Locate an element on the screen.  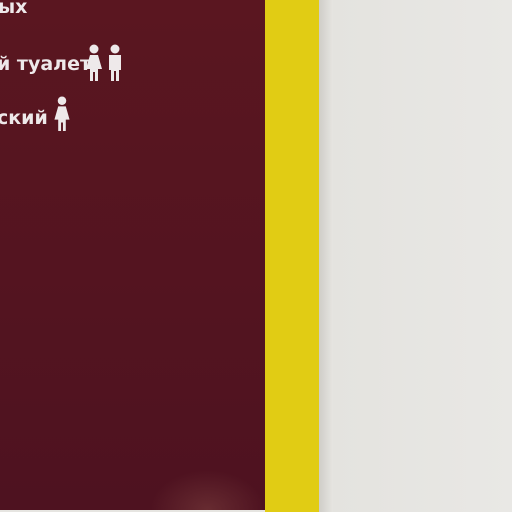
sign-line-3: ский is located at coordinates (24, 118).